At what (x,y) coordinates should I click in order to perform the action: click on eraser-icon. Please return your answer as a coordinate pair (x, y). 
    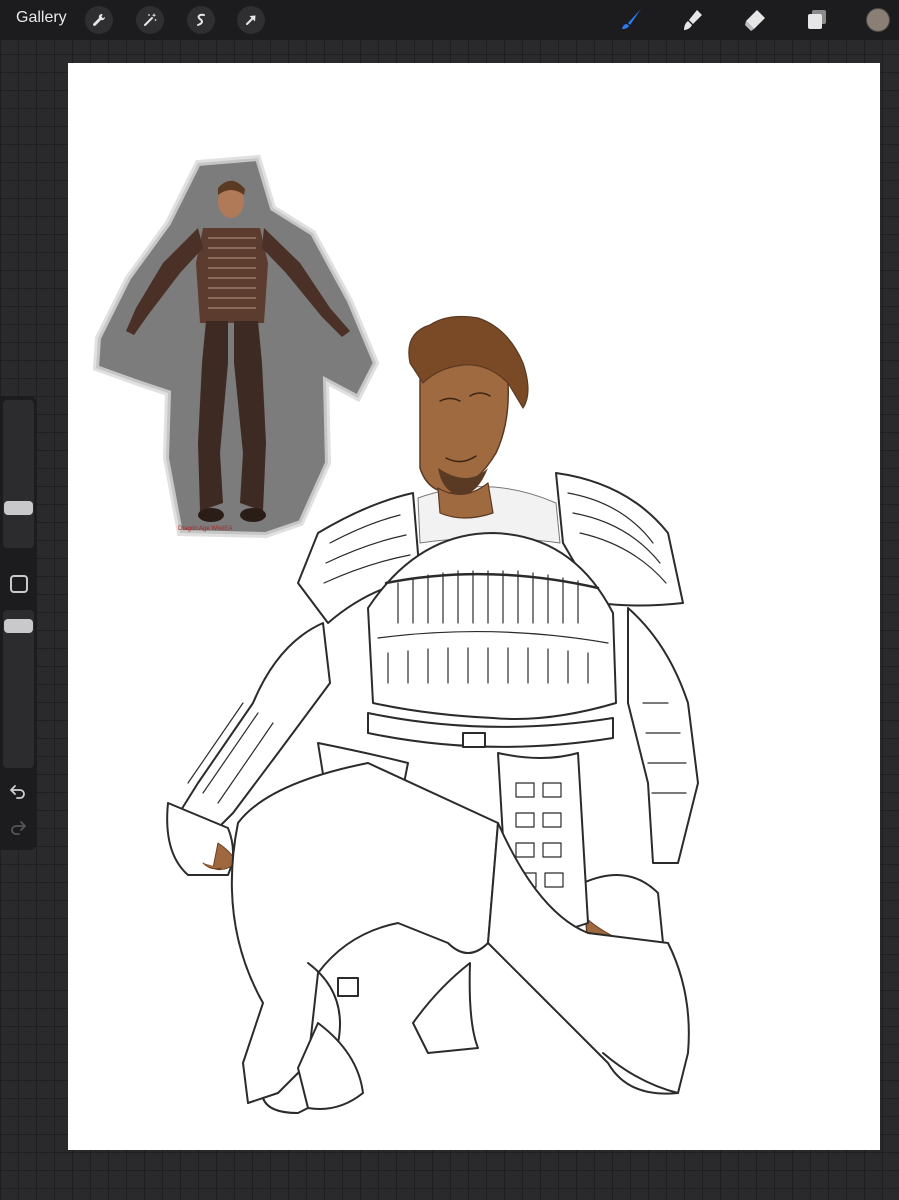
    Looking at the image, I should click on (755, 20).